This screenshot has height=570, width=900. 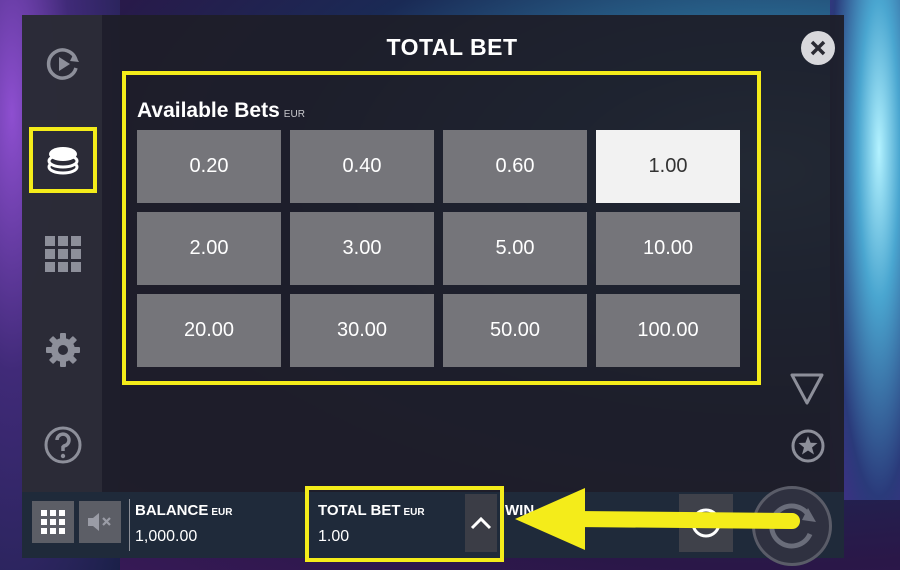 I want to click on bet-option: 1.00, so click(x=668, y=166).